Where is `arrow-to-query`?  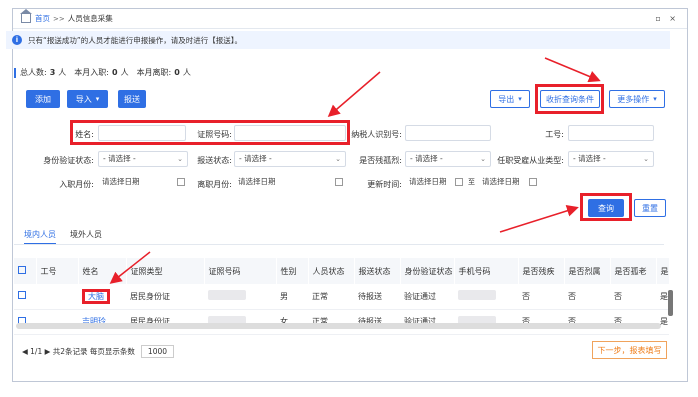
arrow-to-query is located at coordinates (539, 218).